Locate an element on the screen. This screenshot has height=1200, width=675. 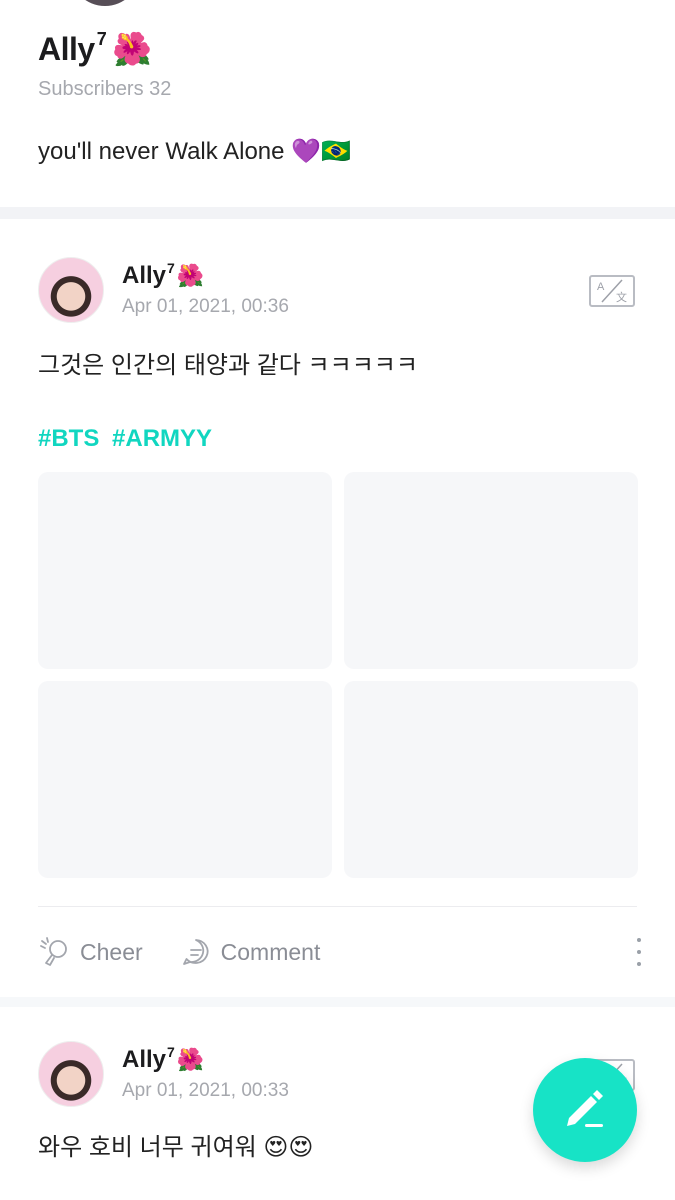
post-text: 그것은 인간의 태양과 같다 ㅋㅋㅋㅋㅋ is located at coordinates (228, 365).